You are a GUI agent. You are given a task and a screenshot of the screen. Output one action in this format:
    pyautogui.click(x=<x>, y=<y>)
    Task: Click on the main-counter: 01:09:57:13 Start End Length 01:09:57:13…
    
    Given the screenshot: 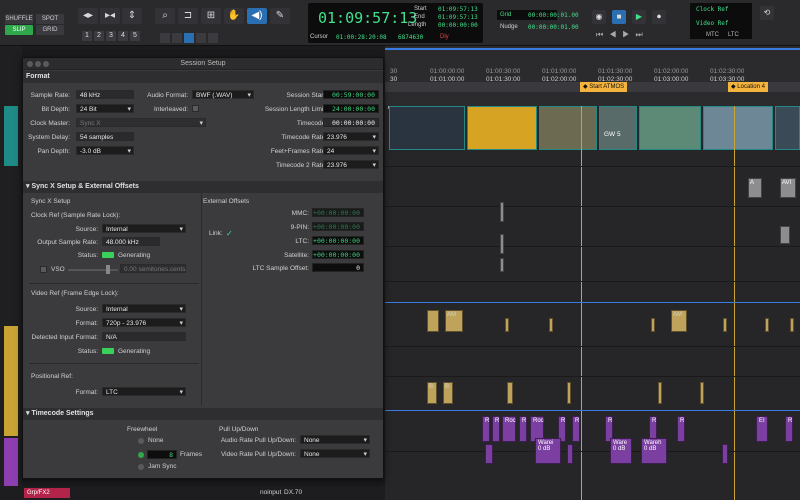 What is the action you would take?
    pyautogui.click(x=395, y=23)
    